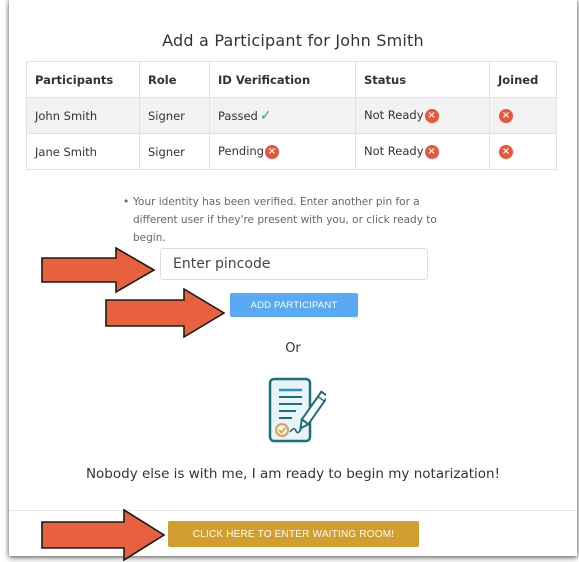  I want to click on enter-waiting-room-button: CLICK HERE TO ENTER WAITING ROOM!, so click(293, 534).